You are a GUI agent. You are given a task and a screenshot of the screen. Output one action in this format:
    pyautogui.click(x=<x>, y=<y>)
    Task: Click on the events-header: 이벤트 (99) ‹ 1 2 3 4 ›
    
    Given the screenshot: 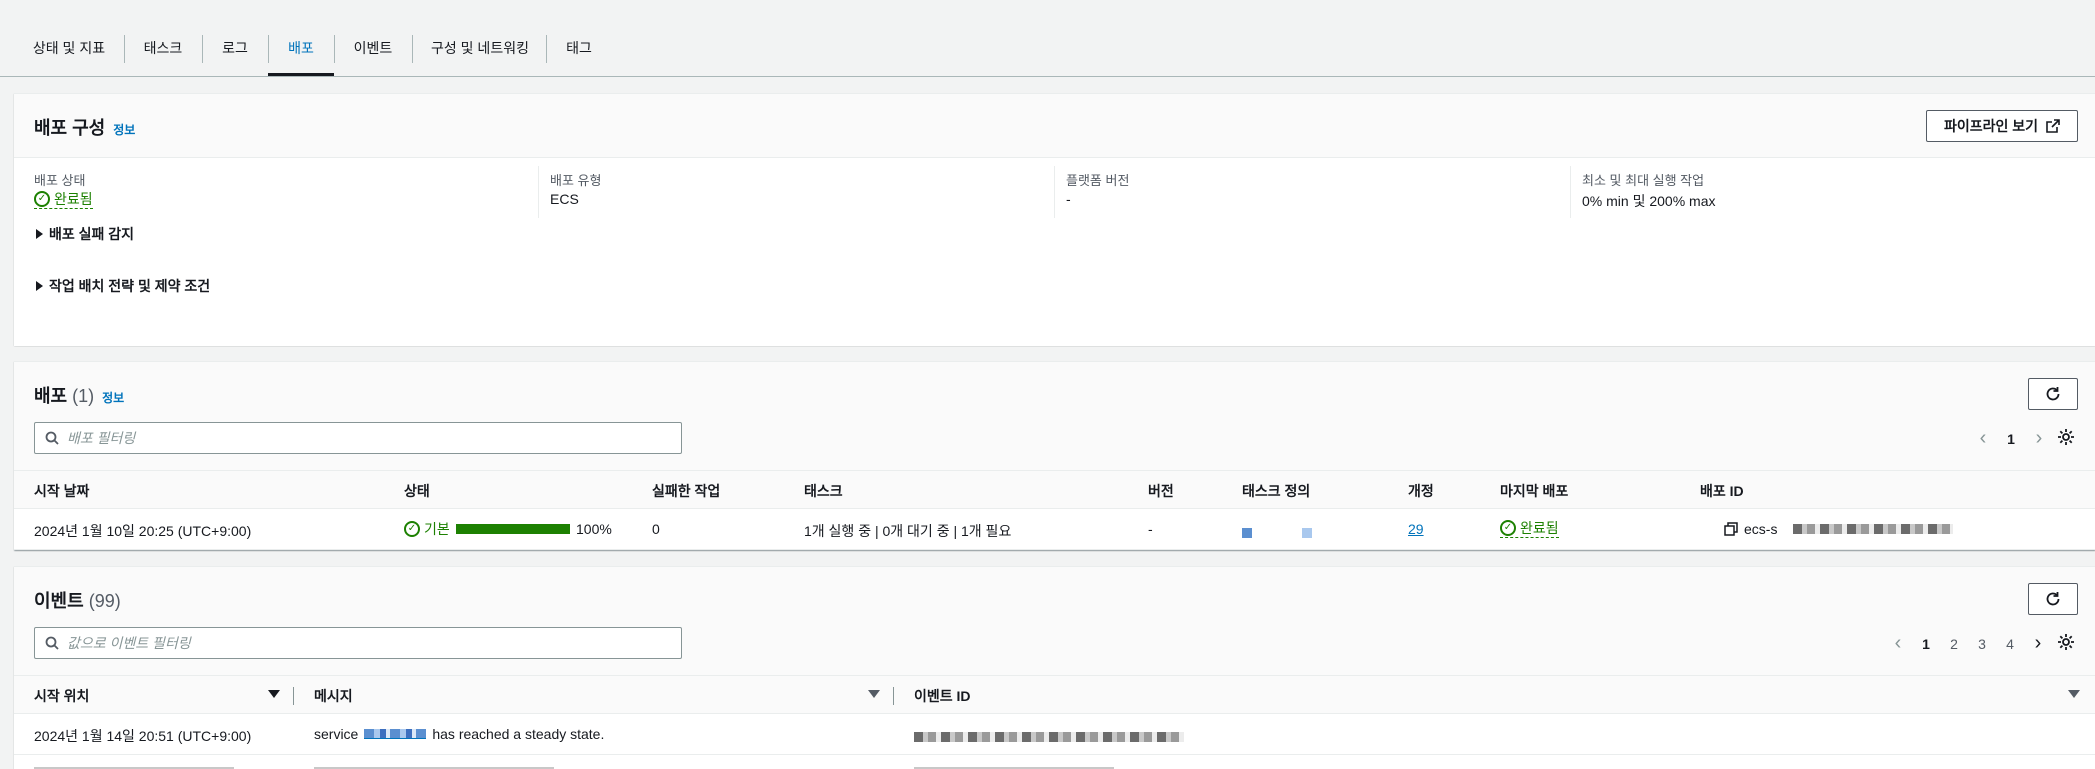 What is the action you would take?
    pyautogui.click(x=1054, y=621)
    